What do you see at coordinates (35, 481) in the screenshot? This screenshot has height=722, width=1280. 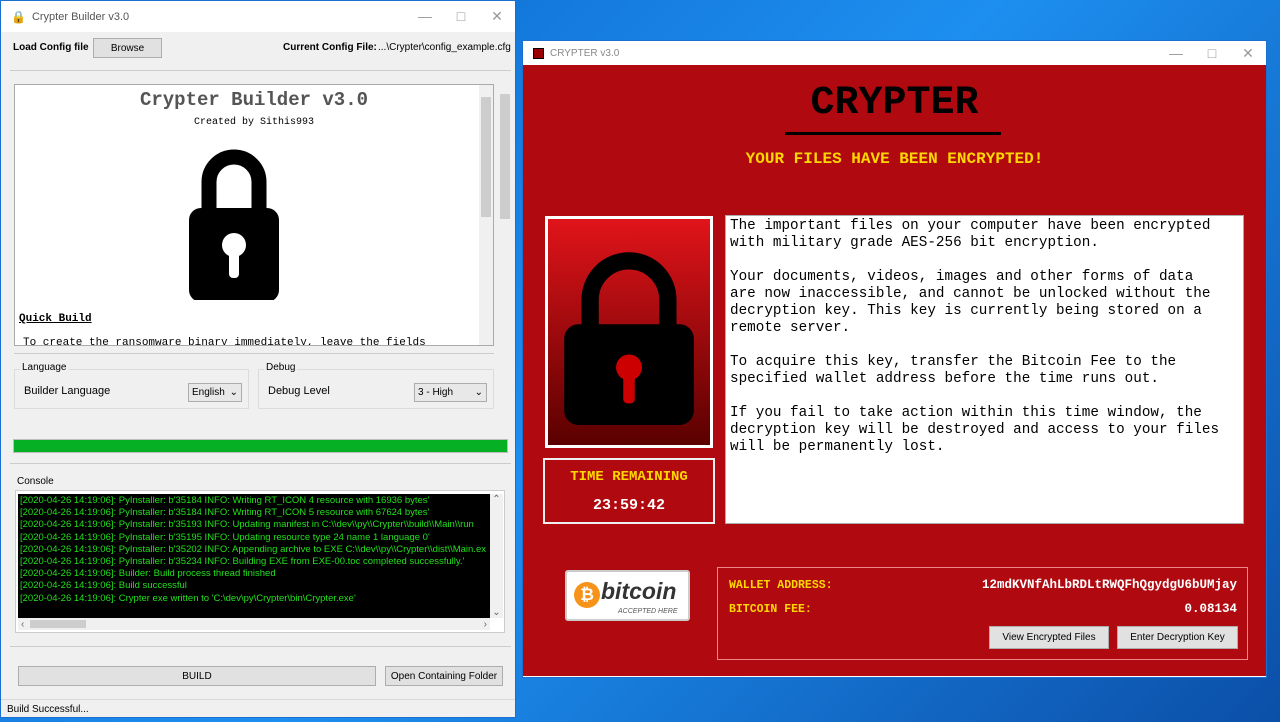 I see `console-label: Console` at bounding box center [35, 481].